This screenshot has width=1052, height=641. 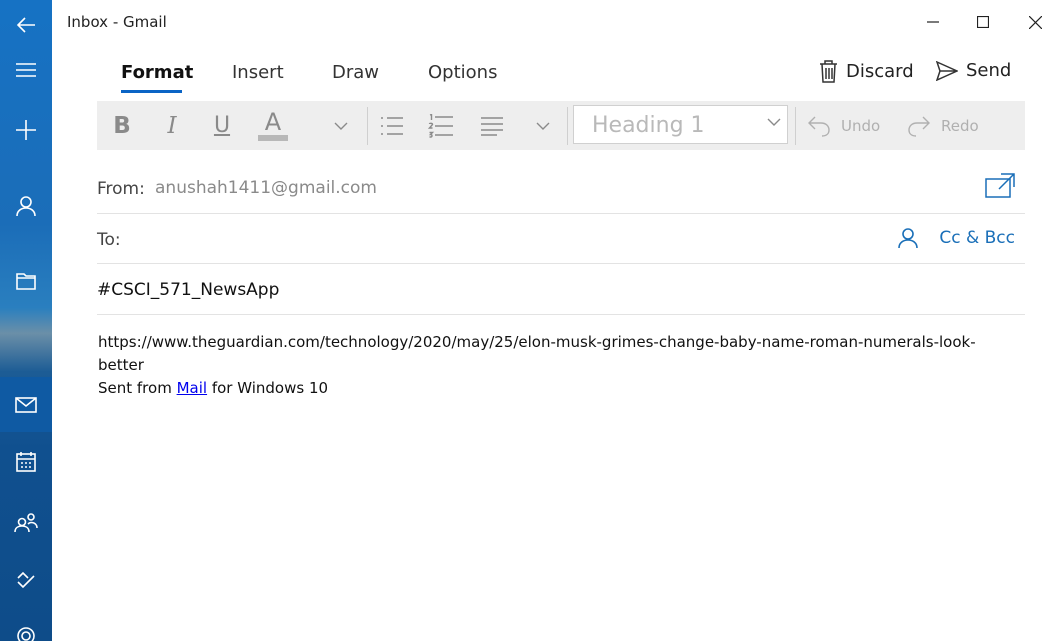 What do you see at coordinates (355, 72) in the screenshot?
I see `tab-draw: Draw` at bounding box center [355, 72].